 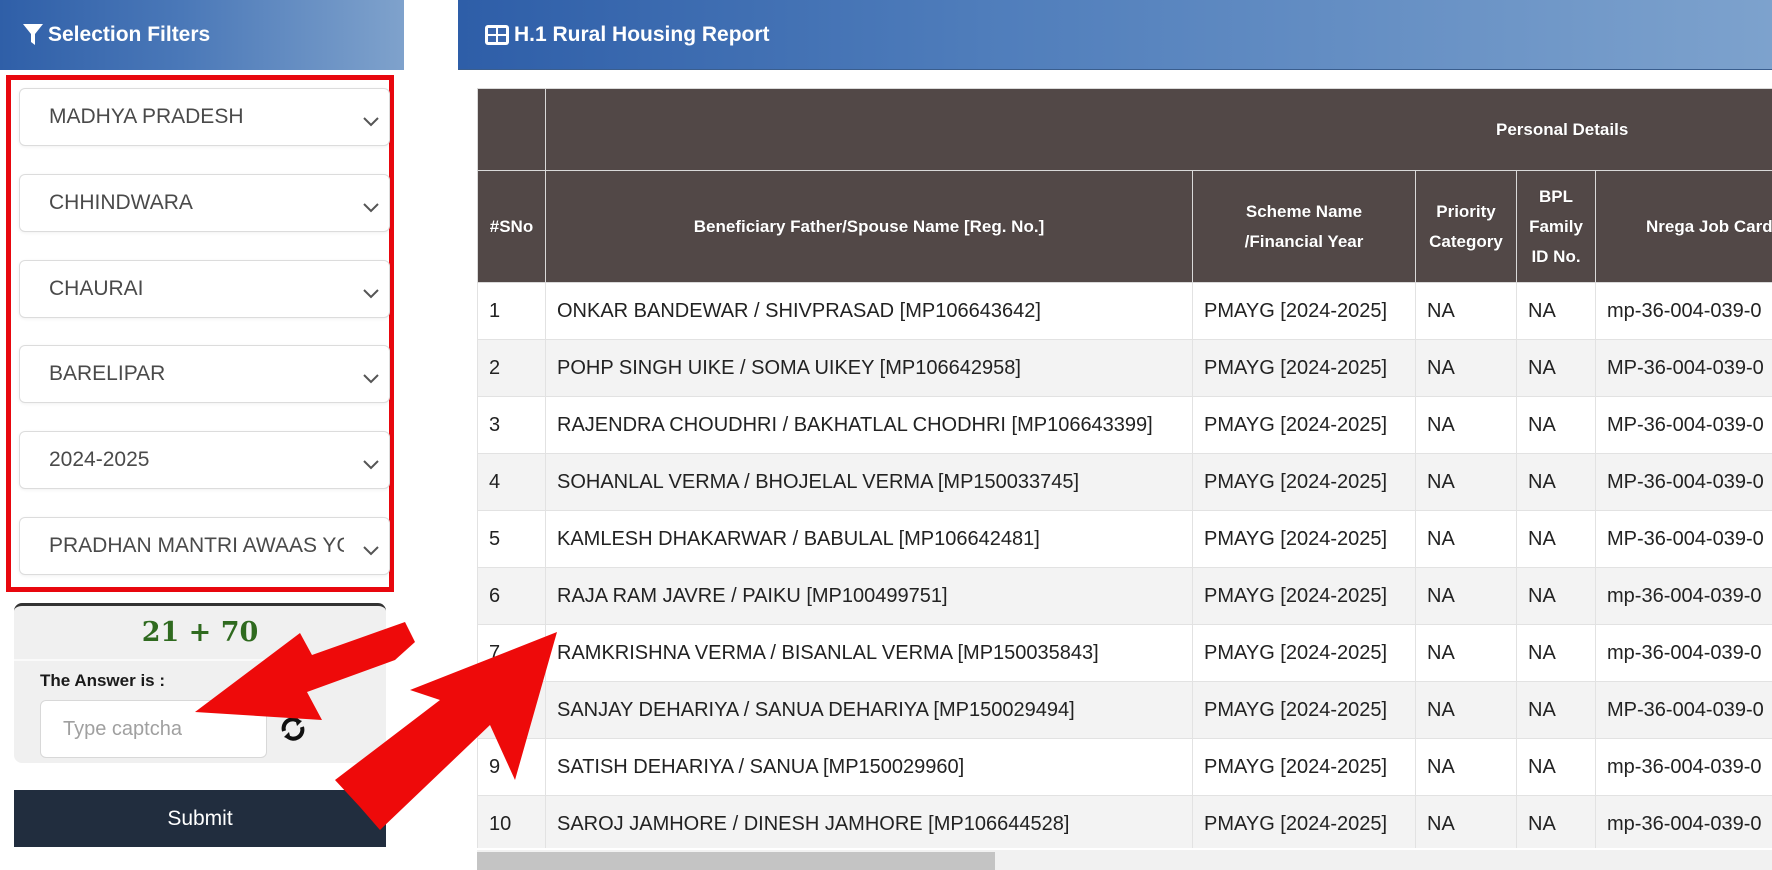 I want to click on filter-icon, so click(x=33, y=35).